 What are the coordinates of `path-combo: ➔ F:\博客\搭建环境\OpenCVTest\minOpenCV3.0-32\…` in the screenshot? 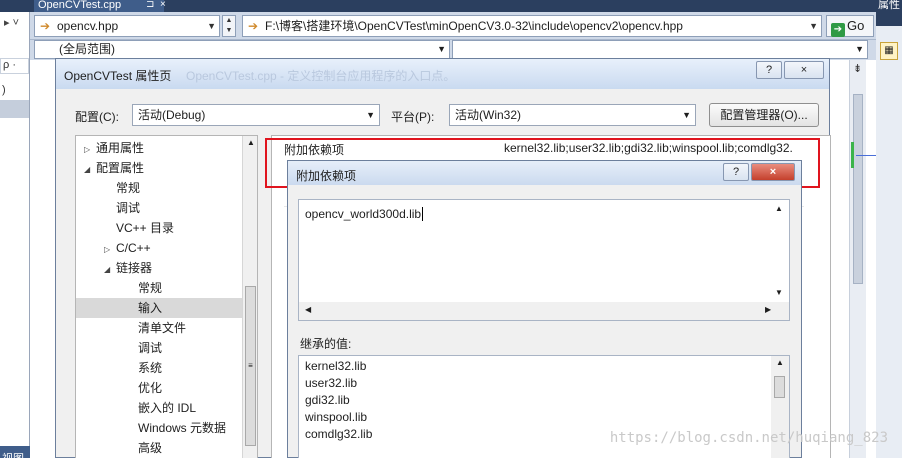 It's located at (532, 26).